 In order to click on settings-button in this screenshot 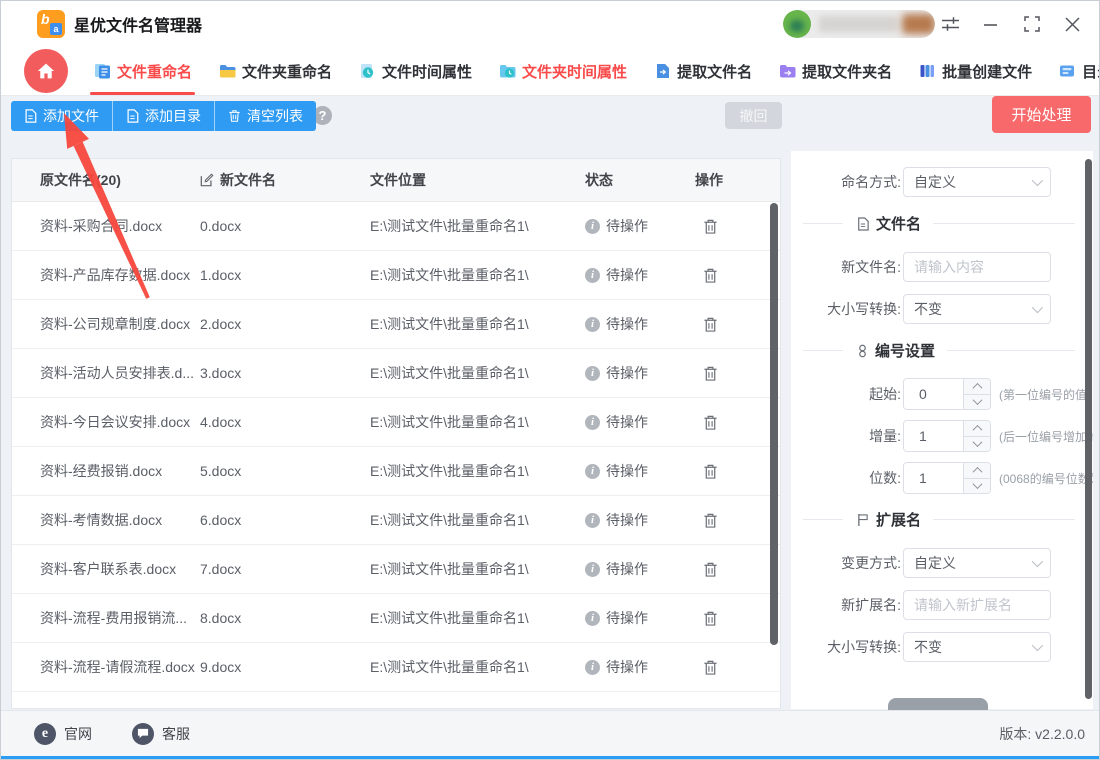, I will do `click(950, 24)`.